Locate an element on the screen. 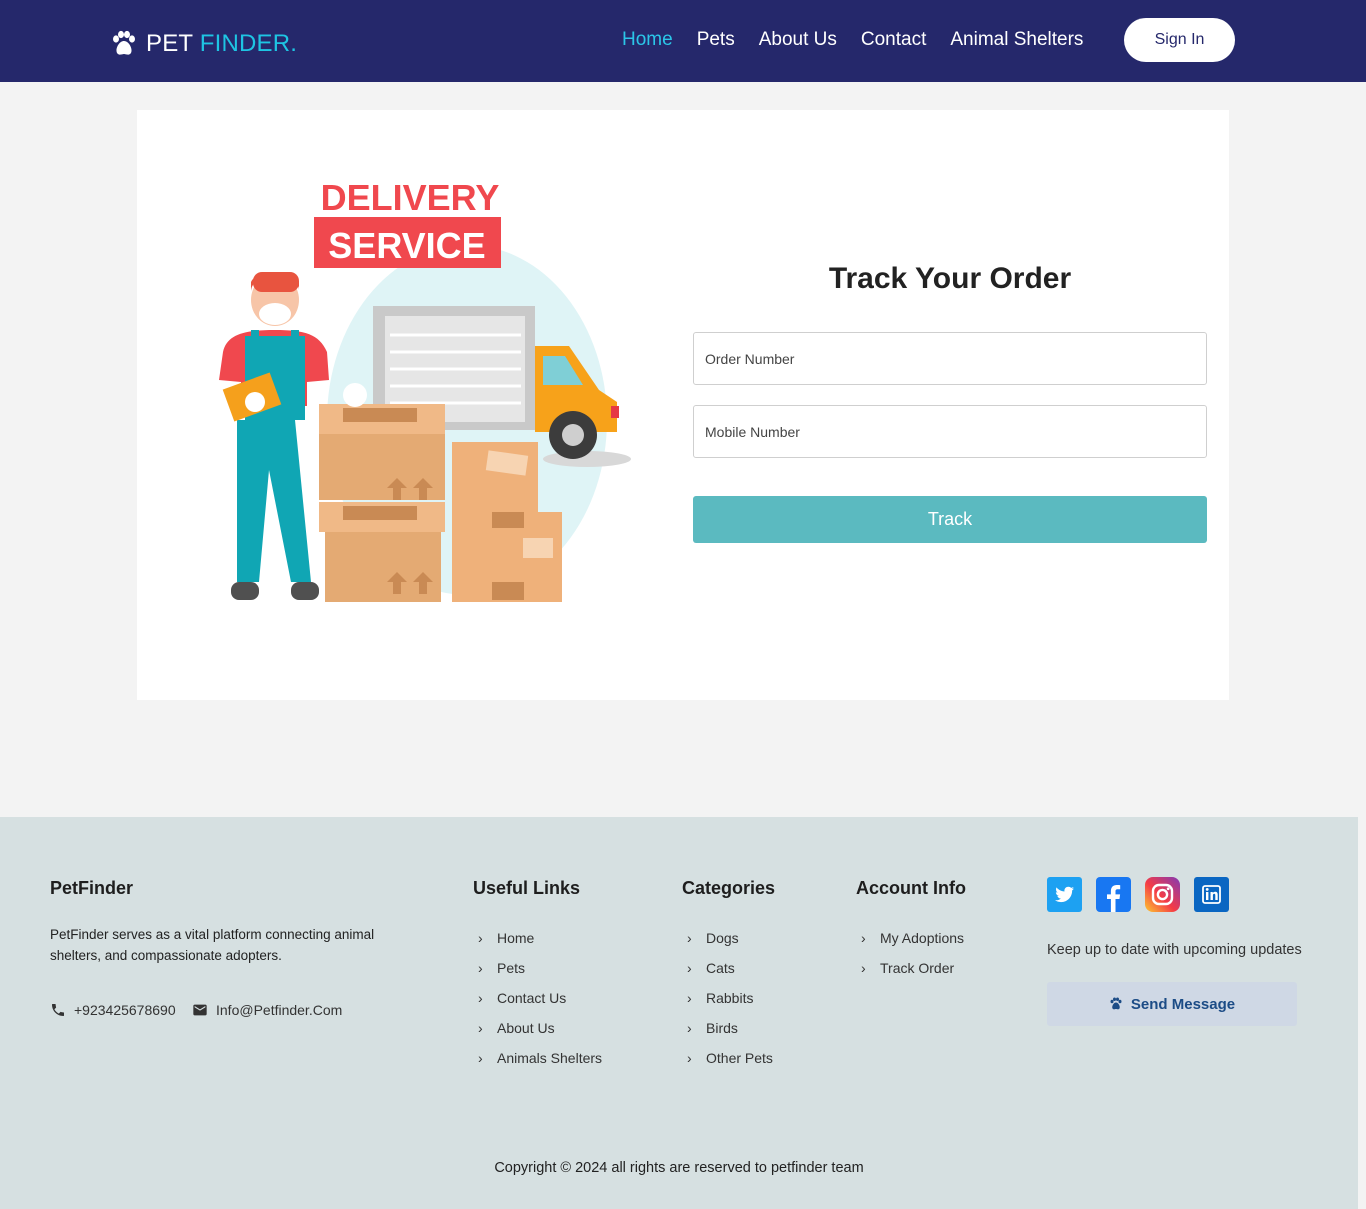  footer-link-animals-shelters: › Animals Shelters is located at coordinates (537, 1058).